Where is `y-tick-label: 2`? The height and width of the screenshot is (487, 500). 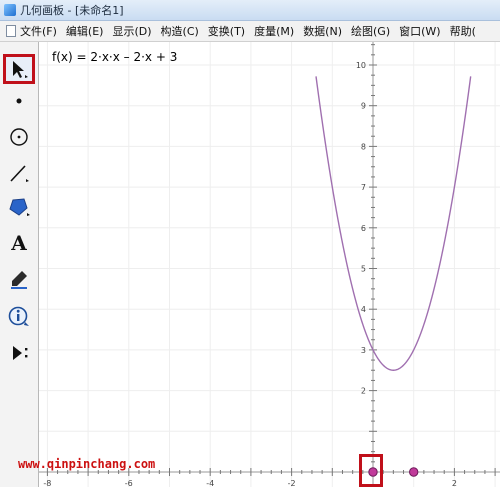
y-tick-label: 2 is located at coordinates (363, 391).